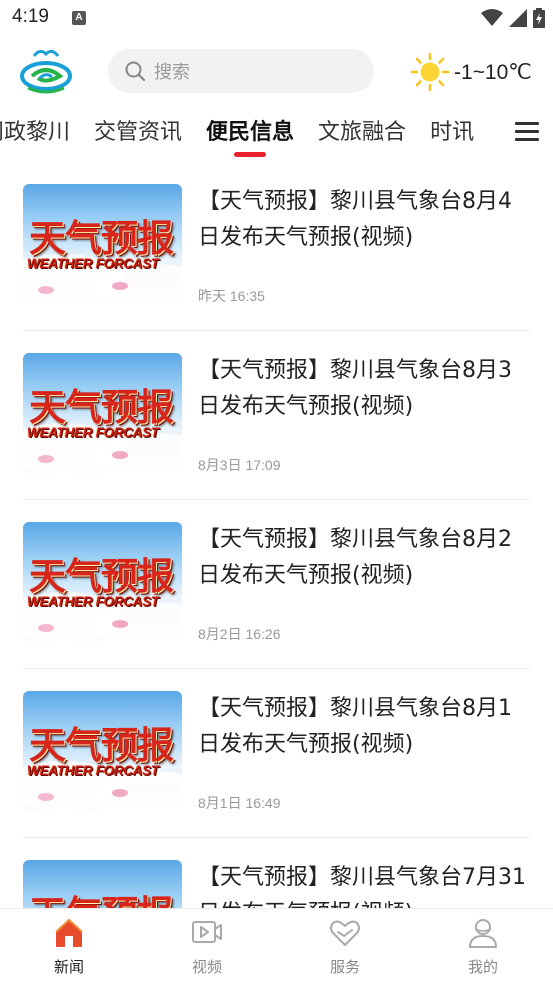  Describe the element at coordinates (276, 19) in the screenshot. I see `status-bar: 4:19 A` at that location.